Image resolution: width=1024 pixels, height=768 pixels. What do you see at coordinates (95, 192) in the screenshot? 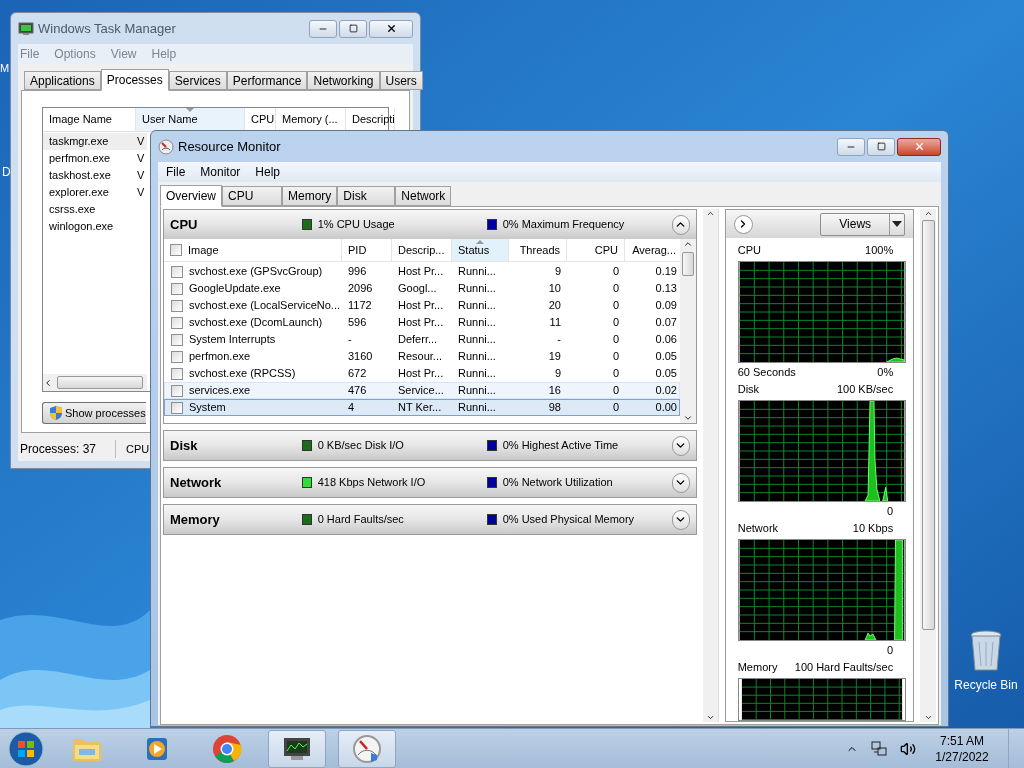
I see `process-row: explorer.exe V` at bounding box center [95, 192].